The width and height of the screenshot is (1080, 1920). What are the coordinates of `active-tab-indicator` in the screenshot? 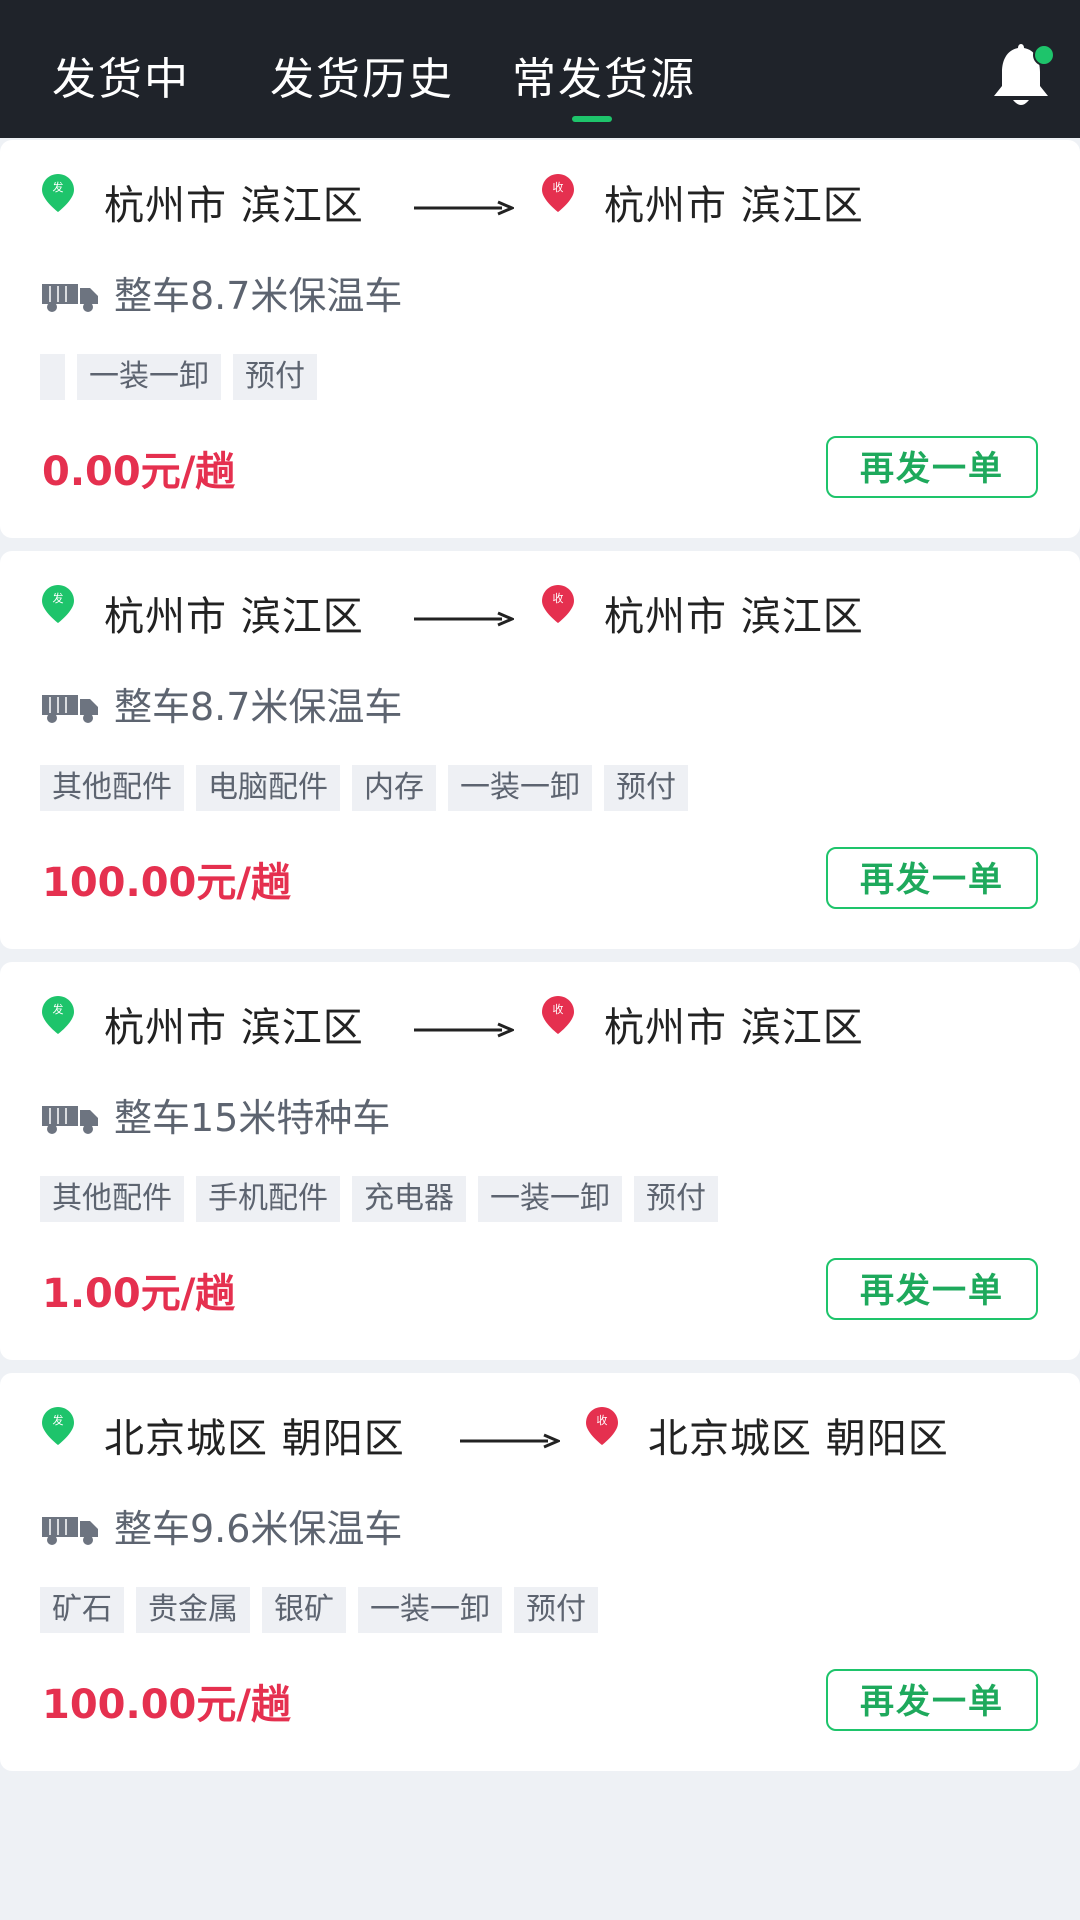 It's located at (592, 119).